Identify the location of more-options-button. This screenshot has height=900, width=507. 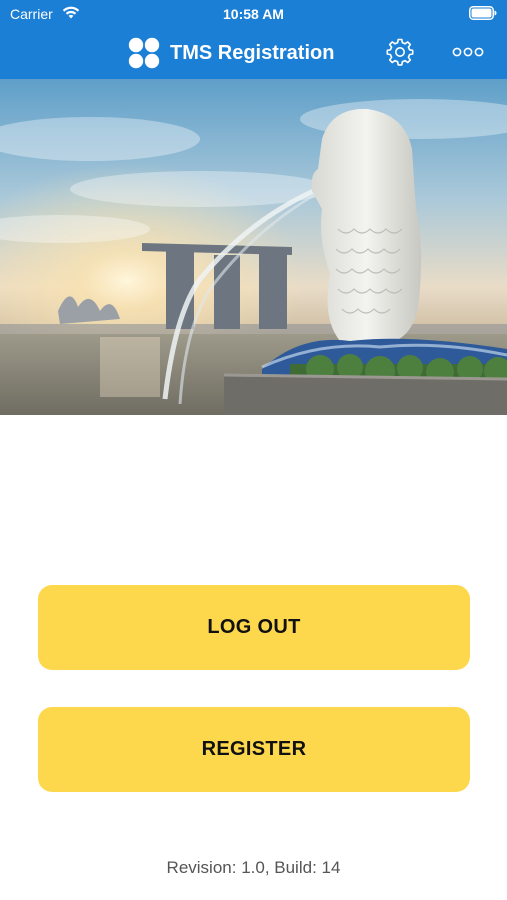
(468, 52).